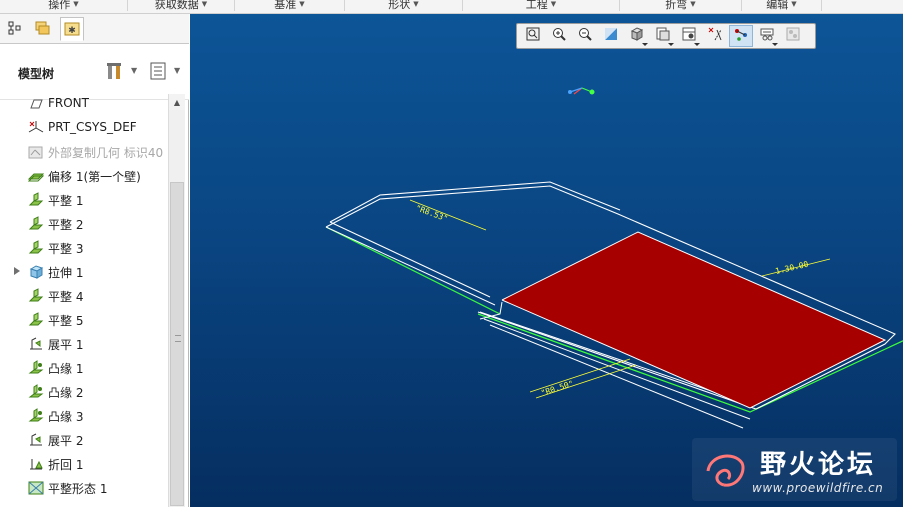  Describe the element at coordinates (36, 488) in the screenshot. I see `flat-pattern-icon` at that location.